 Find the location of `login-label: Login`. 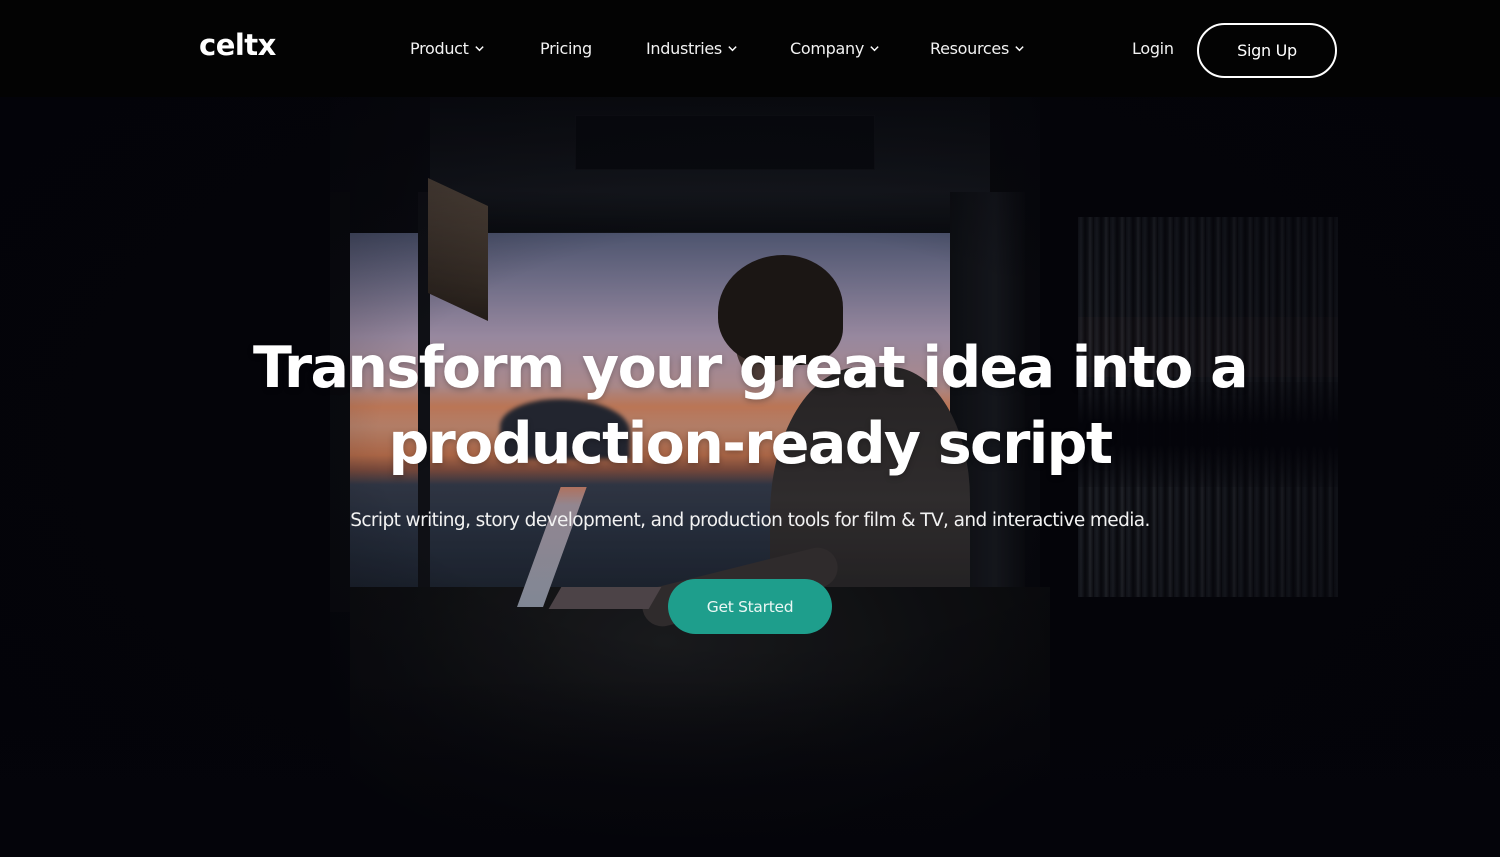

login-label: Login is located at coordinates (1153, 48).